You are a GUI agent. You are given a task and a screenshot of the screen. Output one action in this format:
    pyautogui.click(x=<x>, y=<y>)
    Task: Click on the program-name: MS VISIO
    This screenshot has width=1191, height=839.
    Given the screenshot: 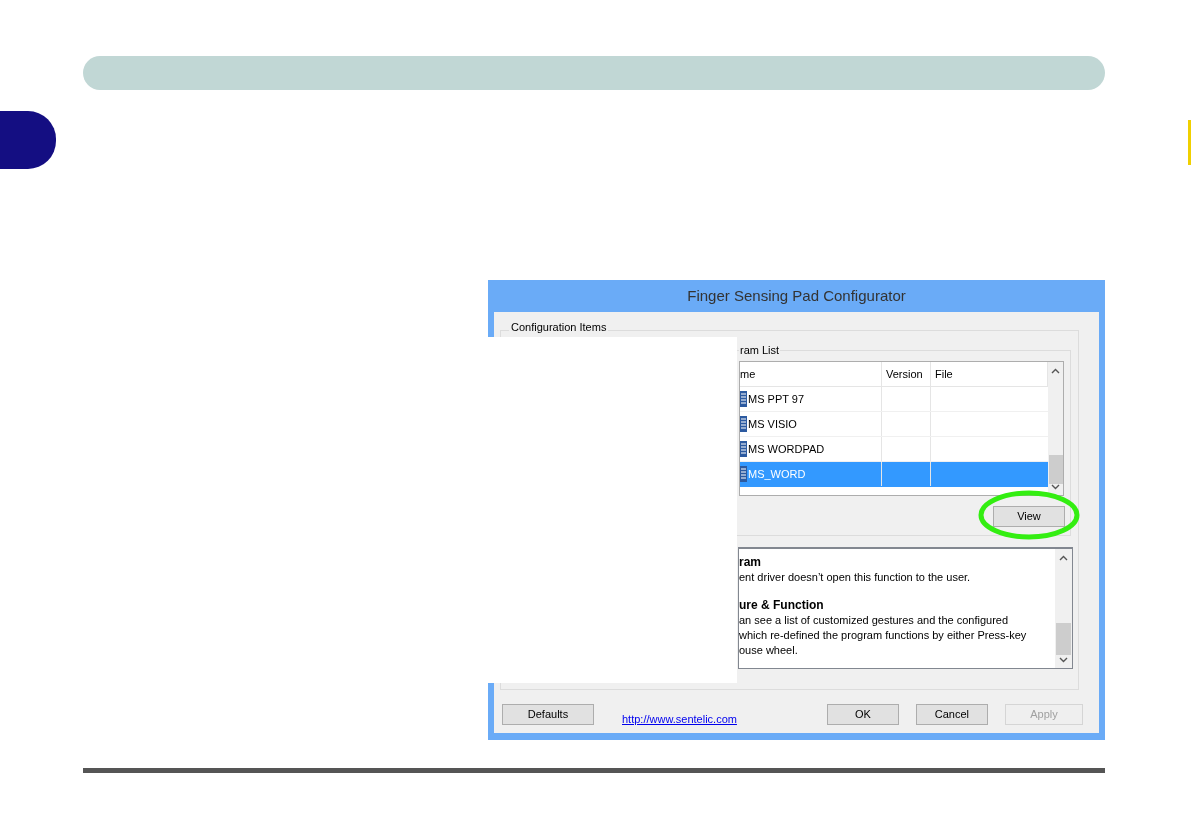 What is the action you would take?
    pyautogui.click(x=772, y=424)
    